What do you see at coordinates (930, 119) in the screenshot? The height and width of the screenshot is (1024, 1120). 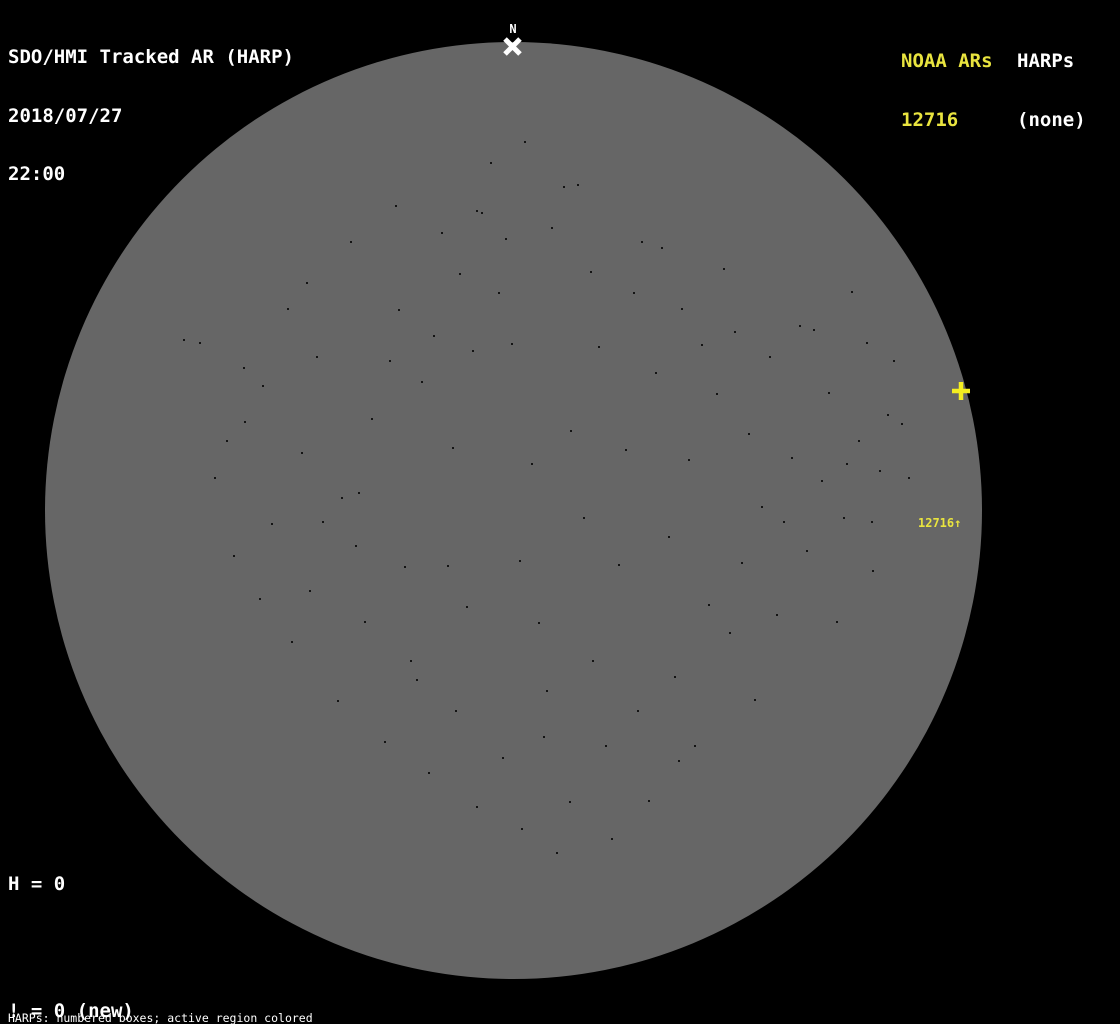 I see `noaa-ar-number: 12716` at bounding box center [930, 119].